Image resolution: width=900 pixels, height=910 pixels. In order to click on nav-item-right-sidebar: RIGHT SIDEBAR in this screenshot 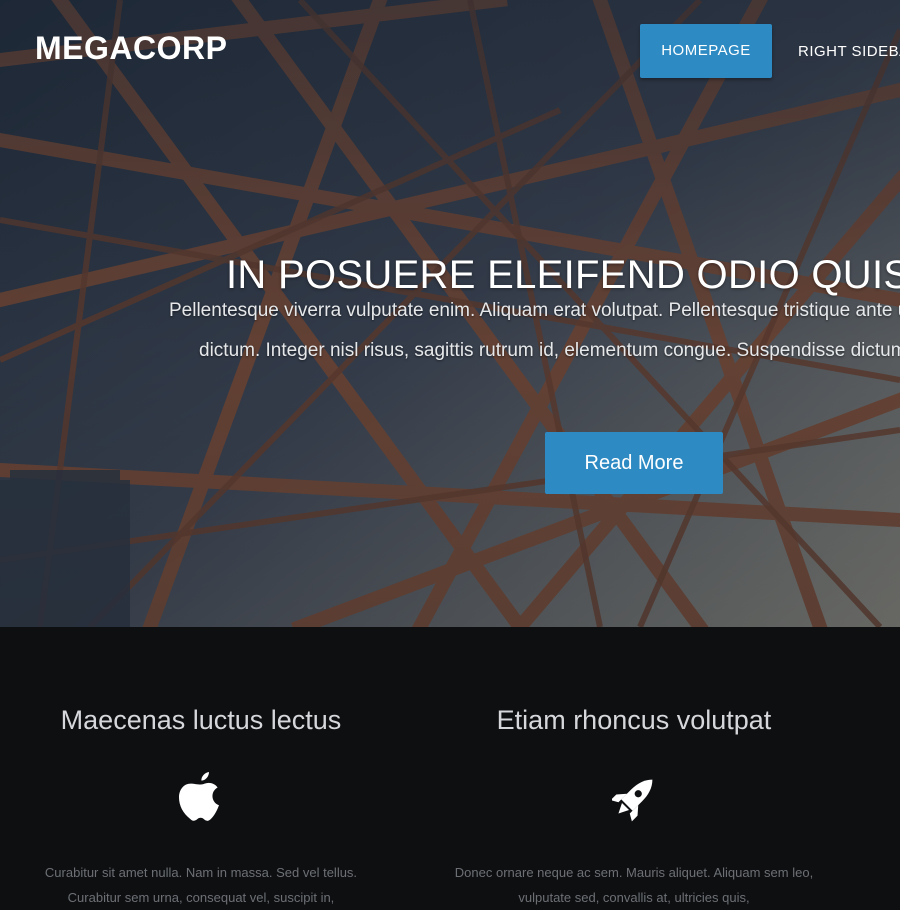, I will do `click(849, 51)`.